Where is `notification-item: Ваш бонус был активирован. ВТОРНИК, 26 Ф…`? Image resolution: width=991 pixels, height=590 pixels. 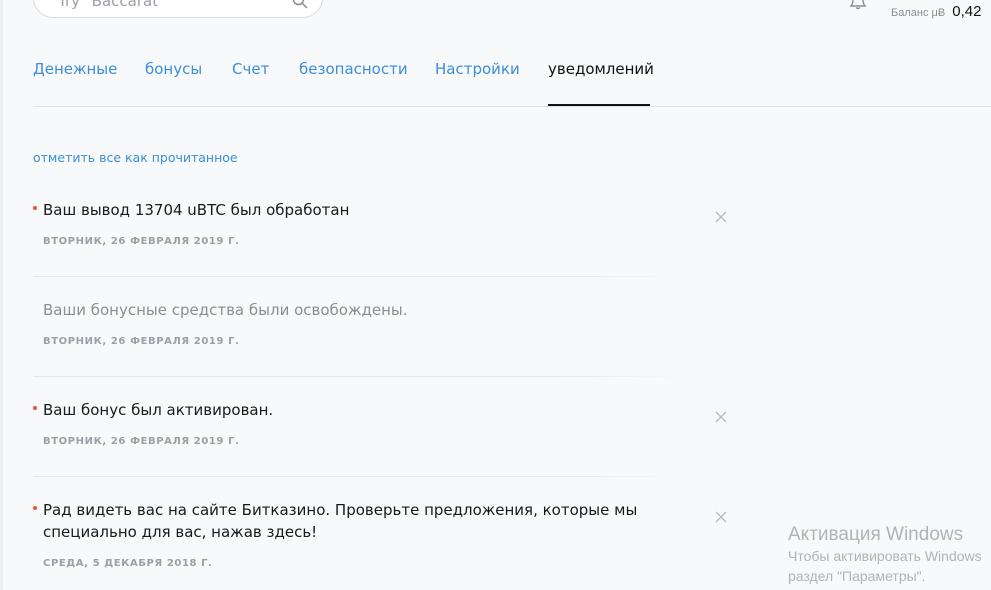
notification-item: Ваш бонус был активирован. ВТОРНИК, 26 Ф… is located at coordinates (383, 438).